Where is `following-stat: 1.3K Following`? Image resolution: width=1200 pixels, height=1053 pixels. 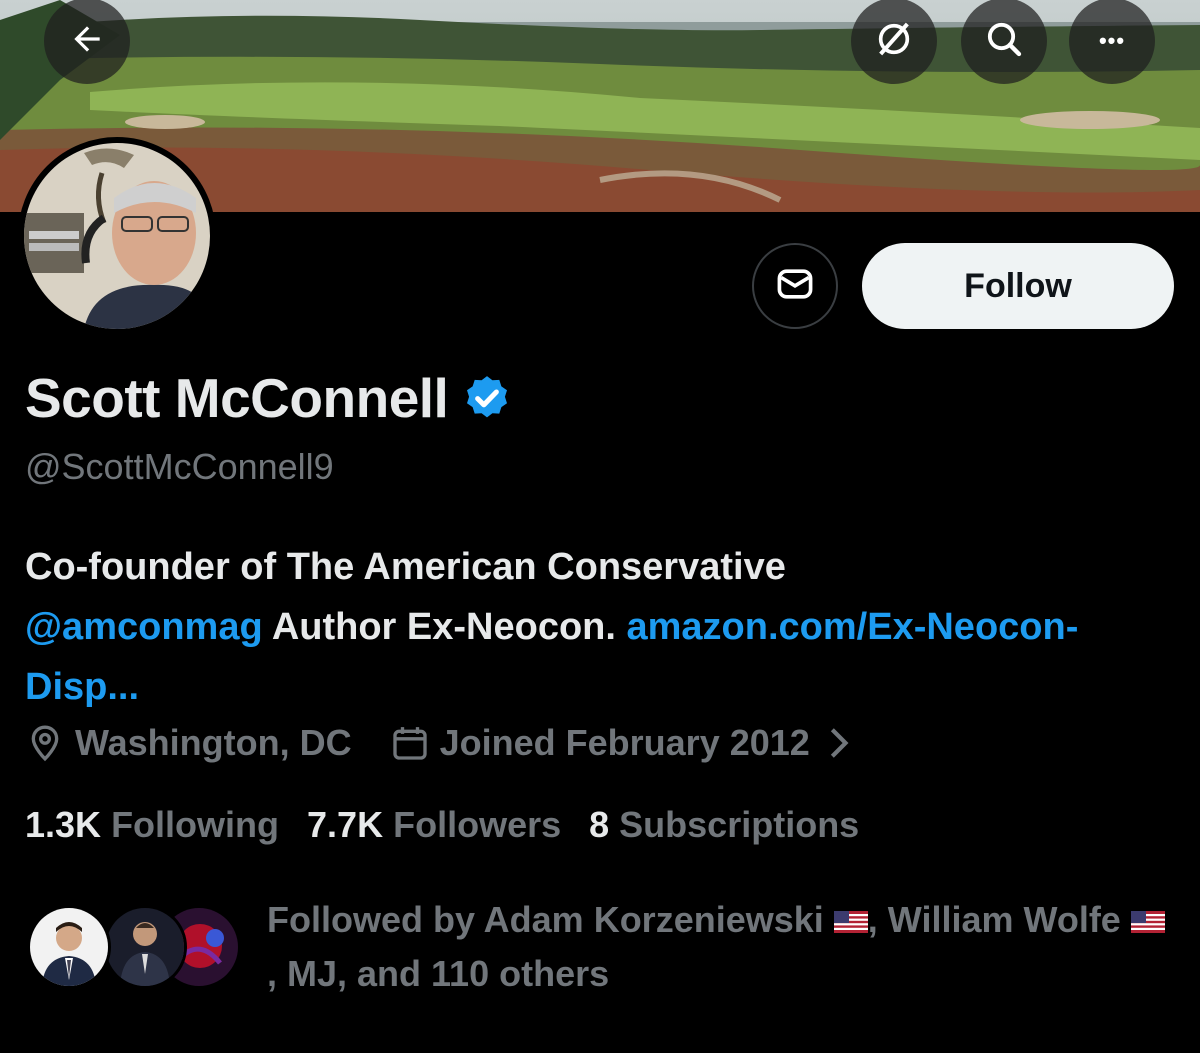
following-stat: 1.3K Following is located at coordinates (152, 825).